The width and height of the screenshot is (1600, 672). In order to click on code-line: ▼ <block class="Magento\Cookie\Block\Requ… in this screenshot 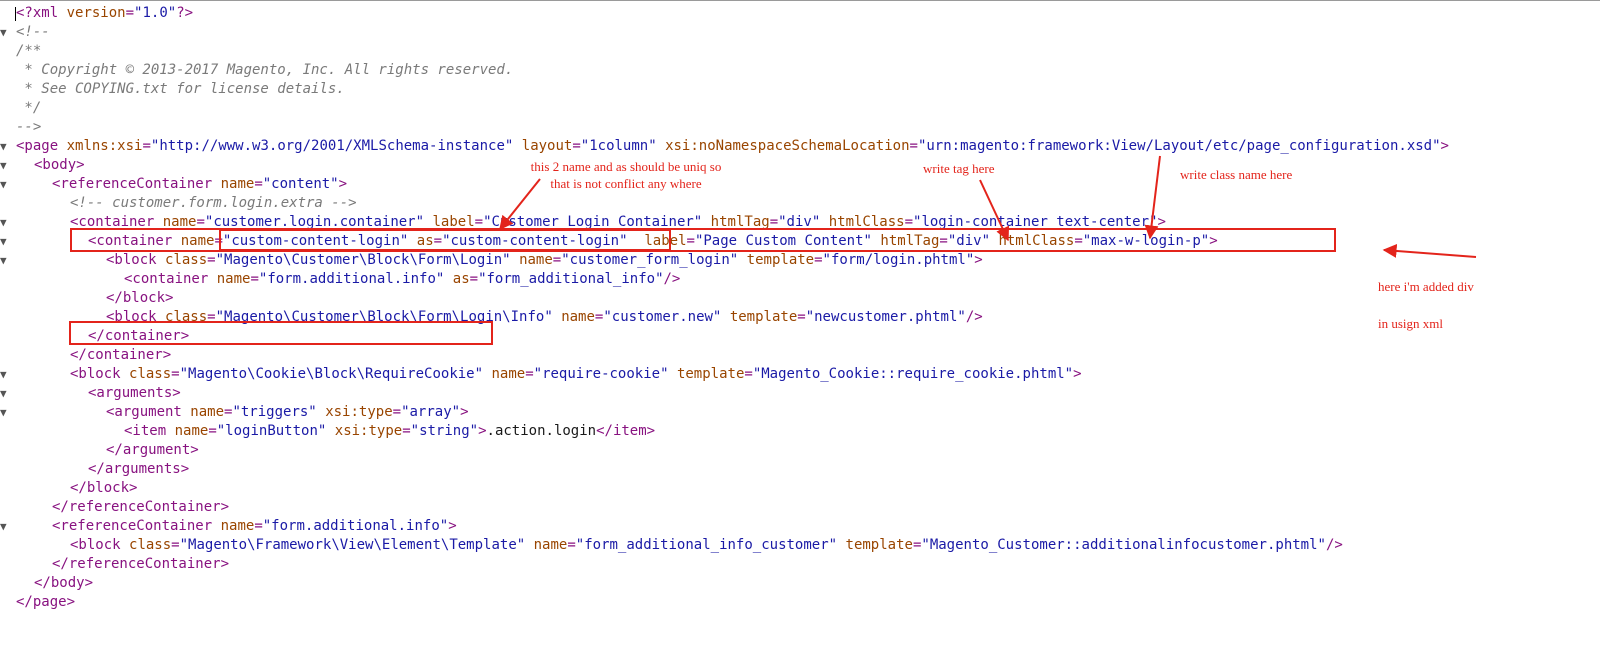, I will do `click(800, 374)`.